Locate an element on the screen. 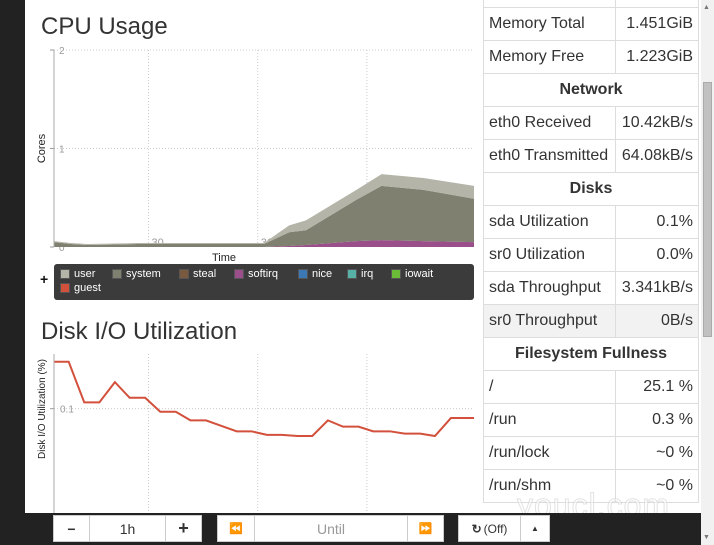 This screenshot has width=714, height=545. legend-label: user is located at coordinates (85, 274).